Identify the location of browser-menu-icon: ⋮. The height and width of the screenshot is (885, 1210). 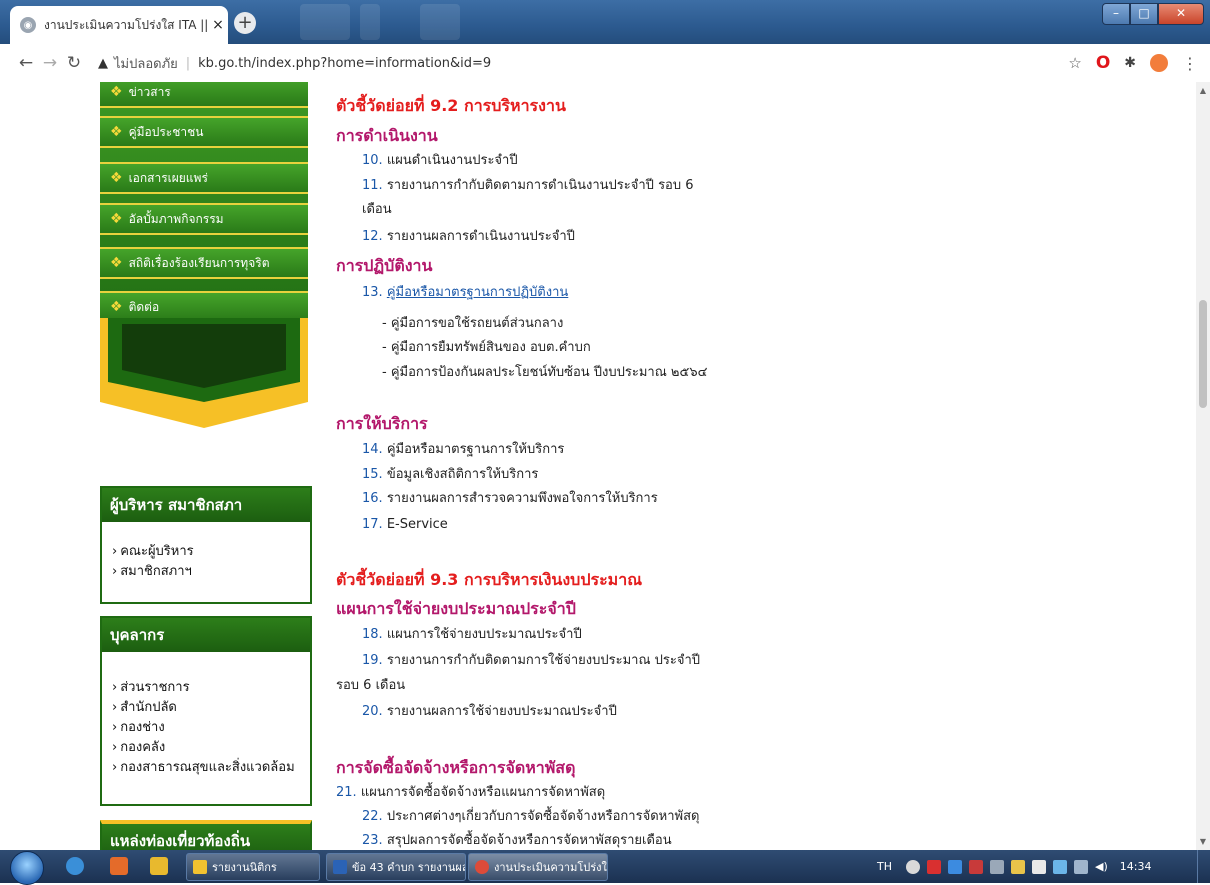
(1190, 63).